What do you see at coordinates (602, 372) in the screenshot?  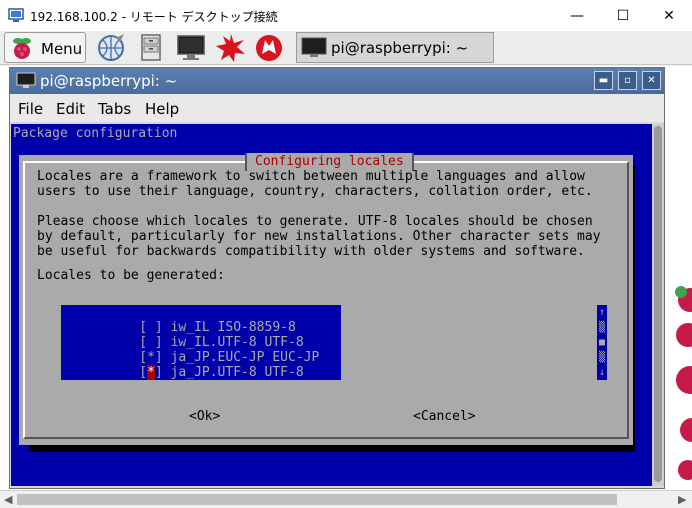 I see `scroll-down-arrow-icon: ↓` at bounding box center [602, 372].